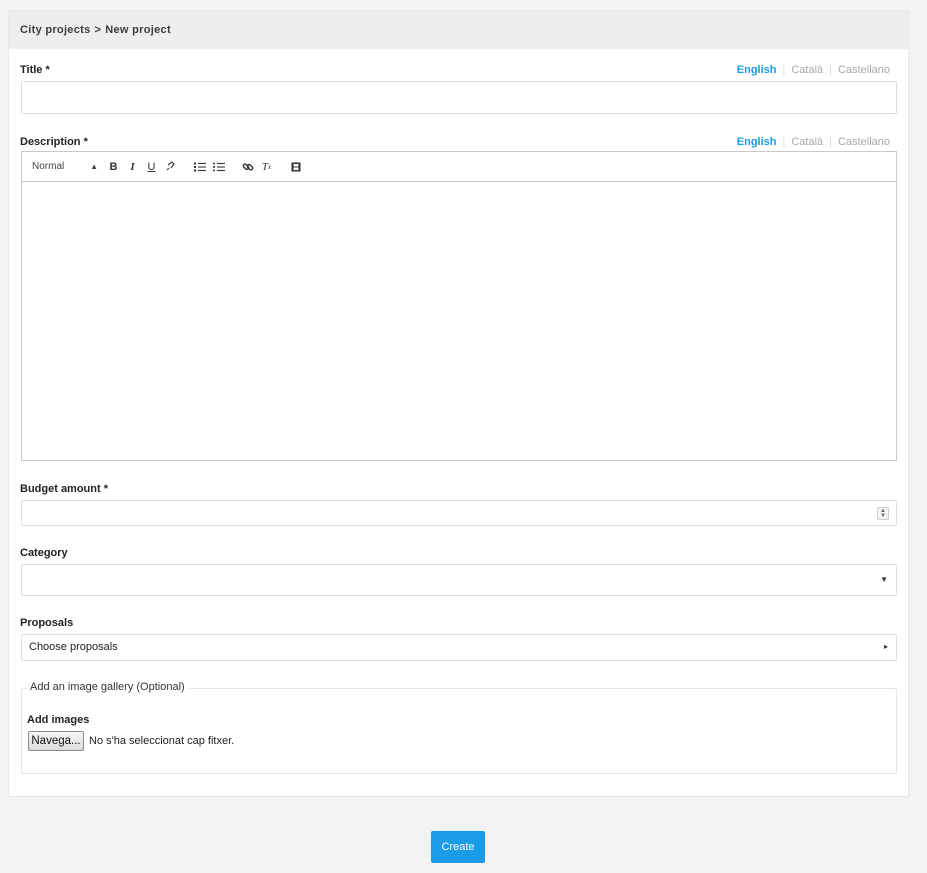 This screenshot has width=927, height=873. I want to click on file-status: No s'ha seleccionat cap fitxer., so click(162, 741).